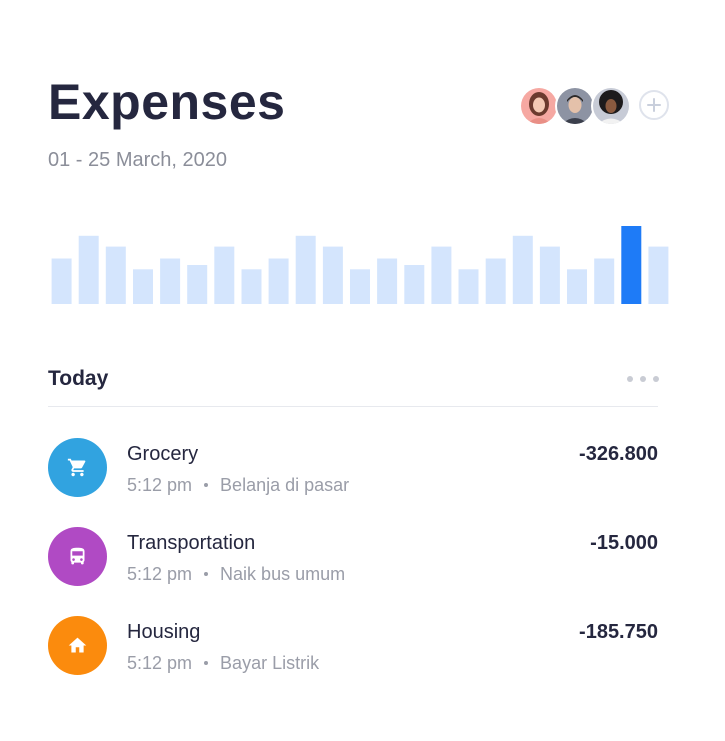 The image size is (725, 741). What do you see at coordinates (283, 574) in the screenshot?
I see `transaction-note: Naik bus umum` at bounding box center [283, 574].